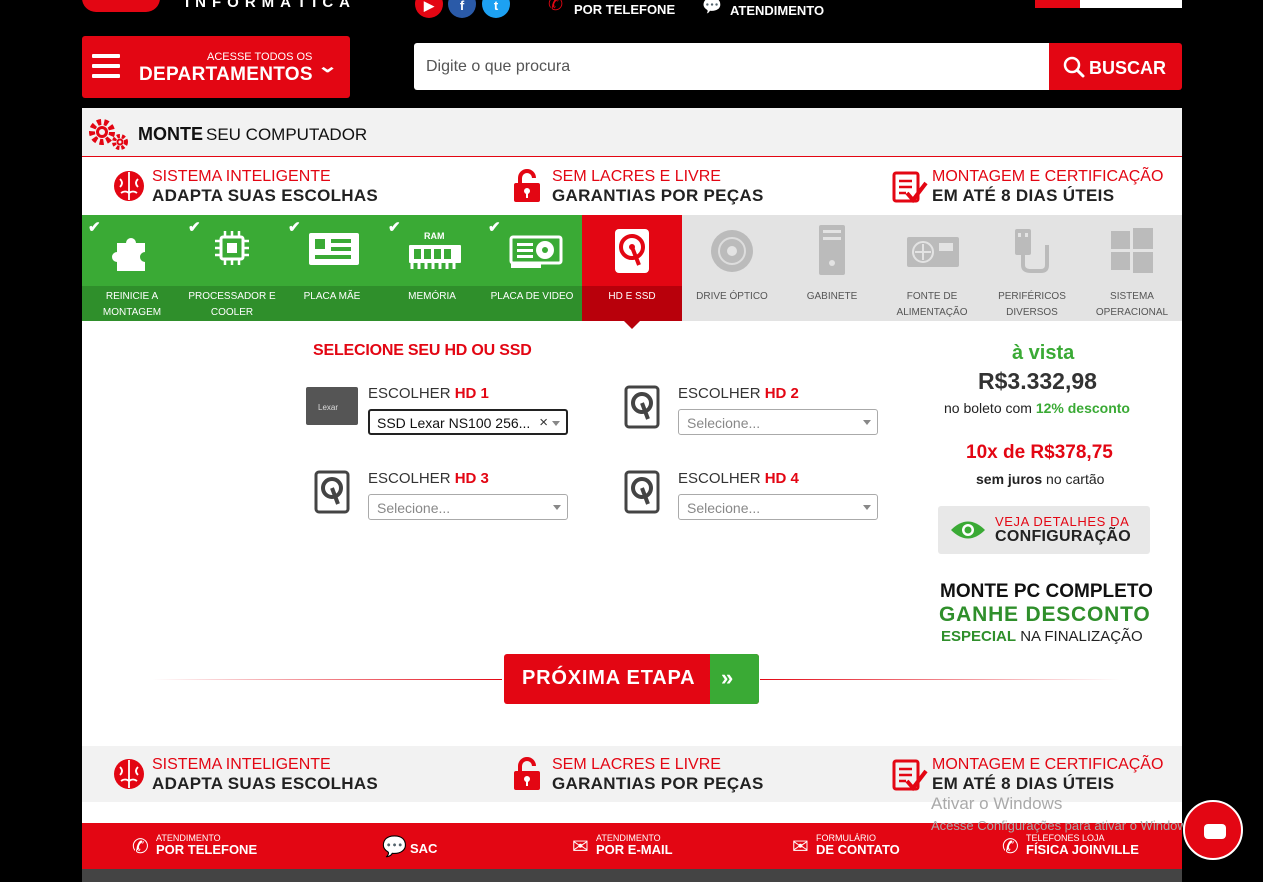 The image size is (1263, 882). I want to click on caret-down-icon, so click(867, 422).